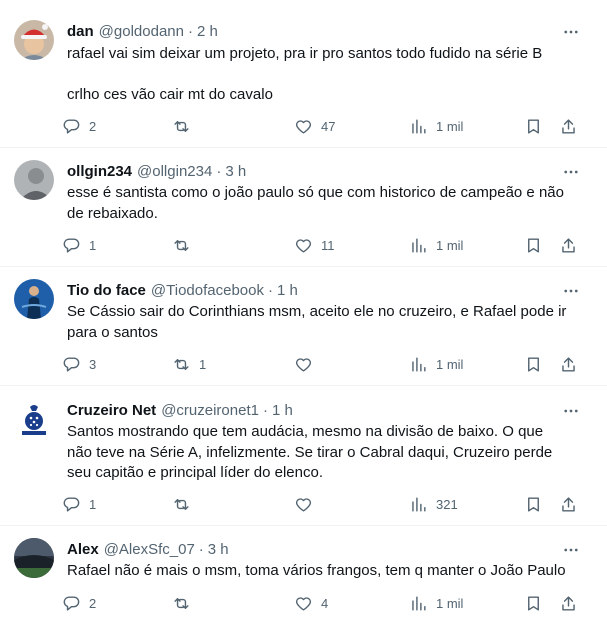 Image resolution: width=607 pixels, height=617 pixels. Describe the element at coordinates (79, 364) in the screenshot. I see `reply-button: 3` at that location.